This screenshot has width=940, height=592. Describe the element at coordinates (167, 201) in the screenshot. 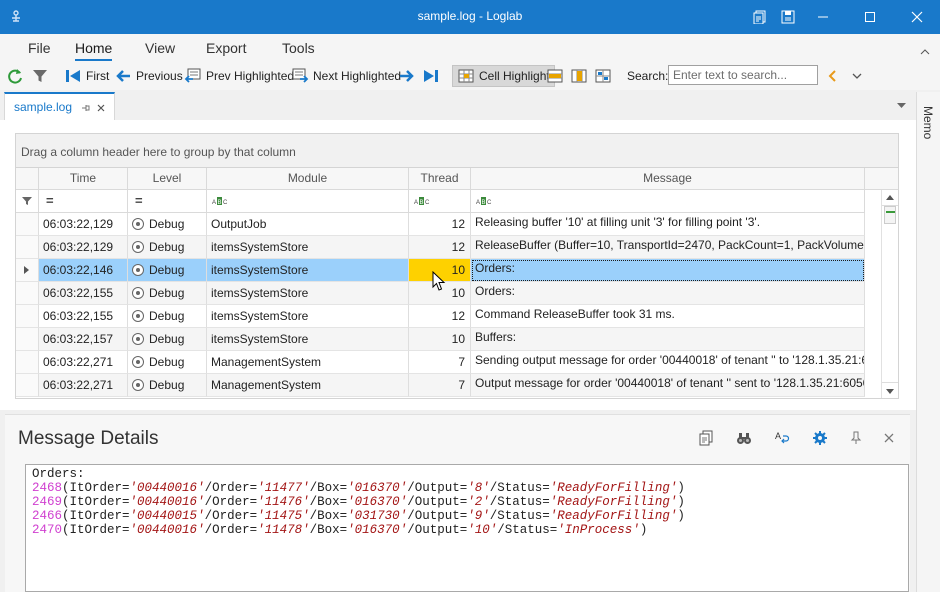

I see `filter-level: =` at that location.